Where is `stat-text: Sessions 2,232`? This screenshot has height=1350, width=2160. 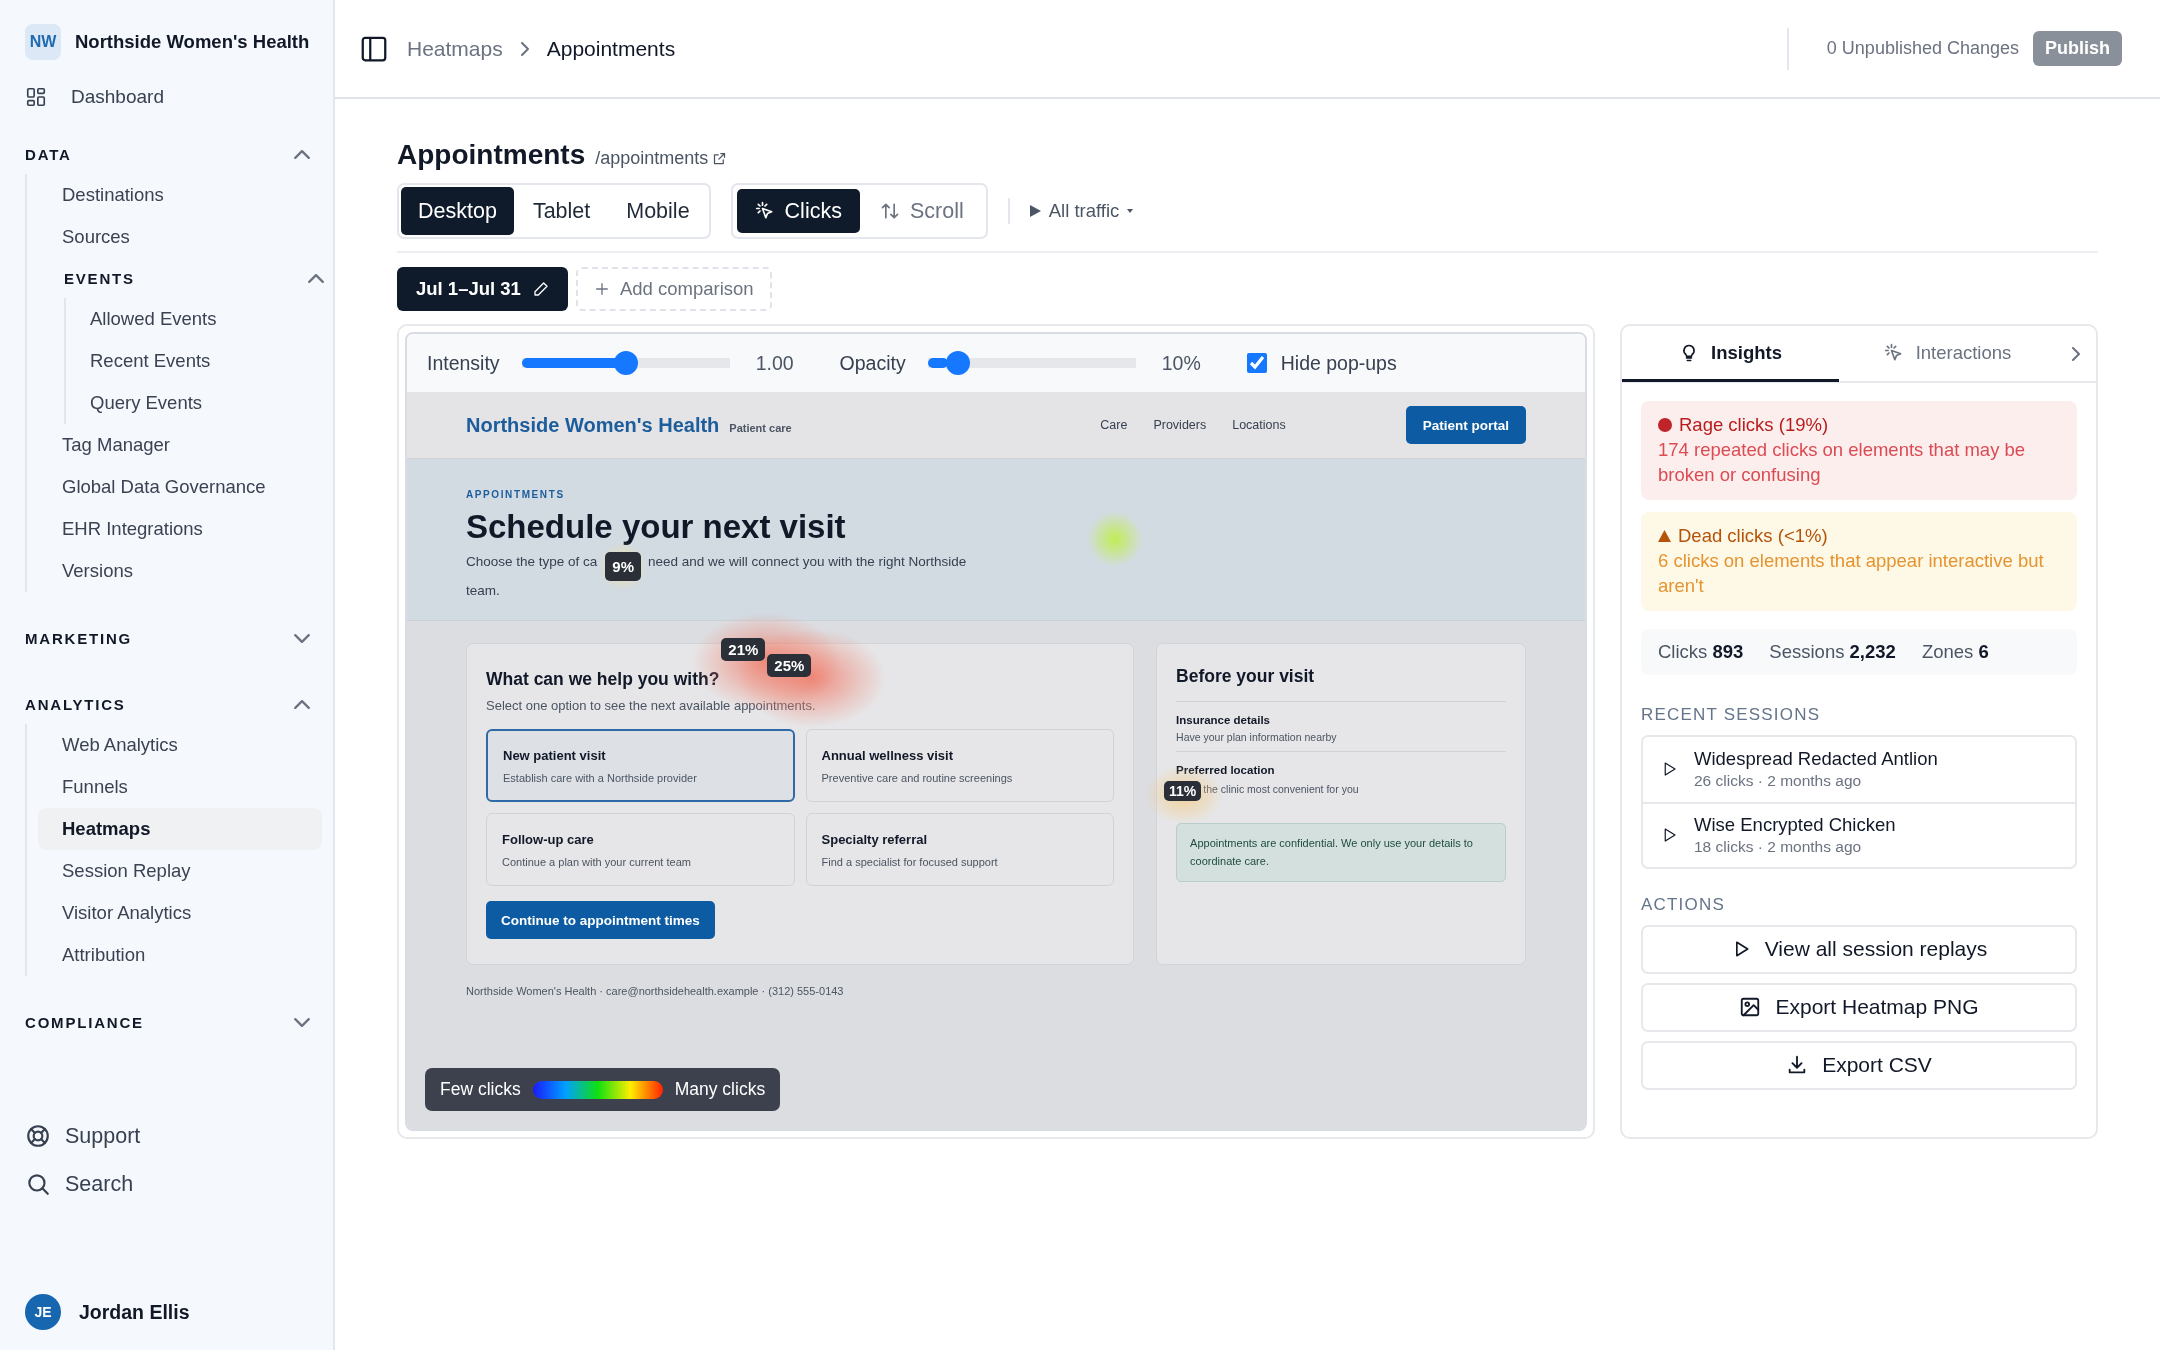 stat-text: Sessions 2,232 is located at coordinates (1832, 651).